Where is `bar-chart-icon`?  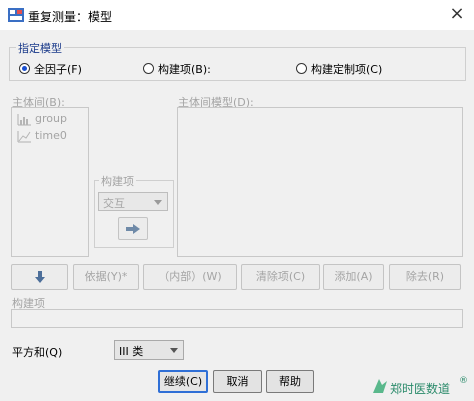 bar-chart-icon is located at coordinates (24, 120).